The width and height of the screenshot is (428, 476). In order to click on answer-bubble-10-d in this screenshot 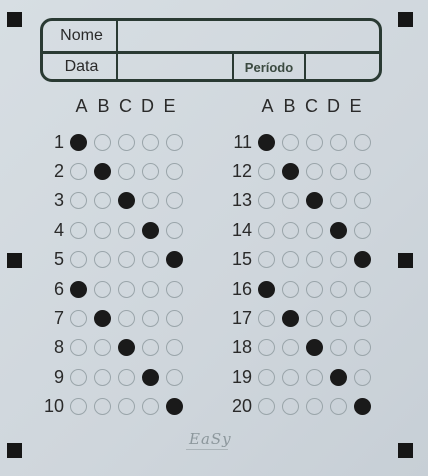, I will do `click(150, 407)`.